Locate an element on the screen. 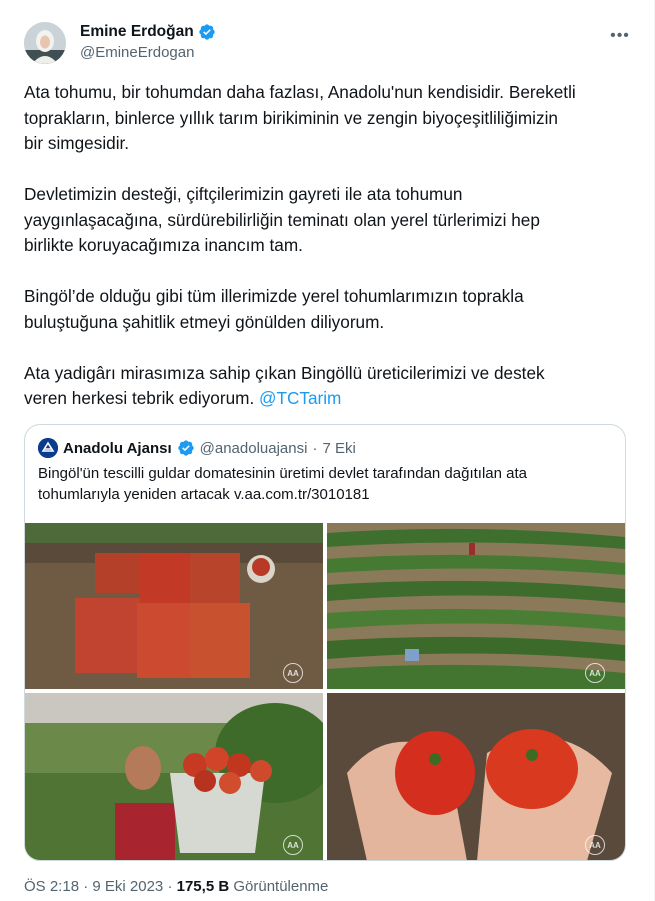 The height and width of the screenshot is (901, 655). views-label: Görüntülenme is located at coordinates (281, 886).